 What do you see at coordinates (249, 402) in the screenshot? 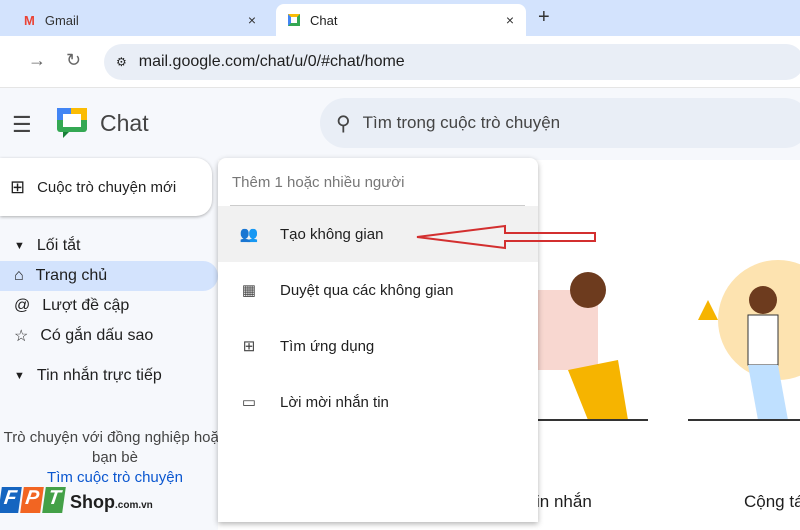
I see `message-invite-icon: ▭` at bounding box center [249, 402].